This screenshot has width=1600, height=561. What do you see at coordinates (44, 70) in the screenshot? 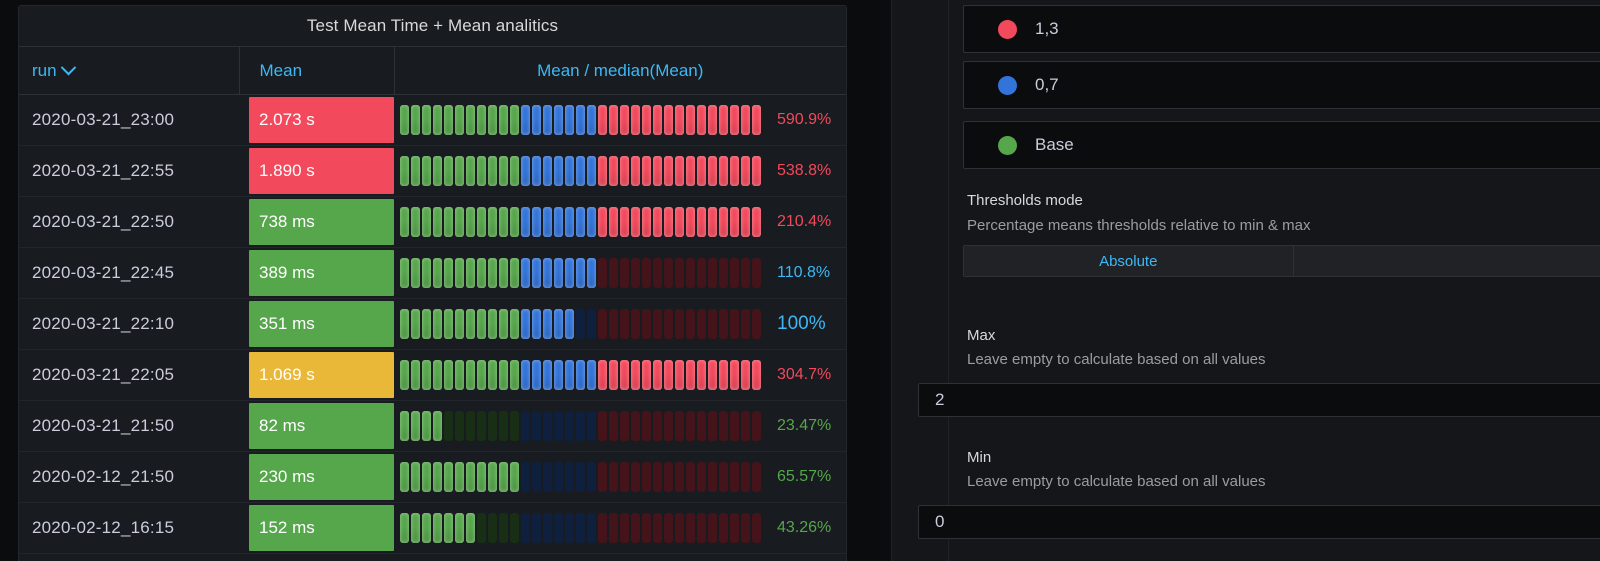
I see `column-header-run-label: run` at bounding box center [44, 70].